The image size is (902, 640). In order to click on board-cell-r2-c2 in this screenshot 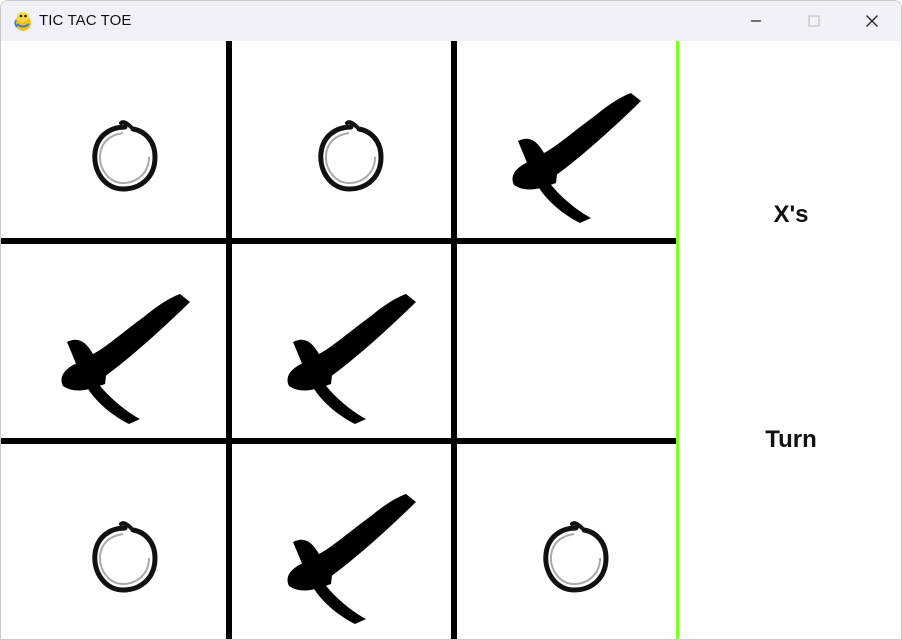, I will do `click(341, 341)`.